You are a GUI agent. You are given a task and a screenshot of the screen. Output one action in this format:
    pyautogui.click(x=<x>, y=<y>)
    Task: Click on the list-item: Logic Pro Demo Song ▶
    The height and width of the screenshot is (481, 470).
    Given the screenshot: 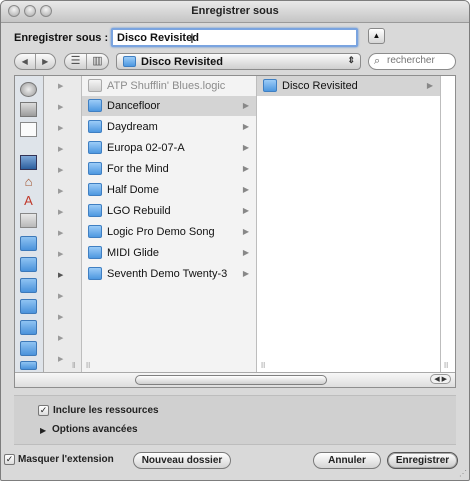 What is the action you would take?
    pyautogui.click(x=169, y=232)
    